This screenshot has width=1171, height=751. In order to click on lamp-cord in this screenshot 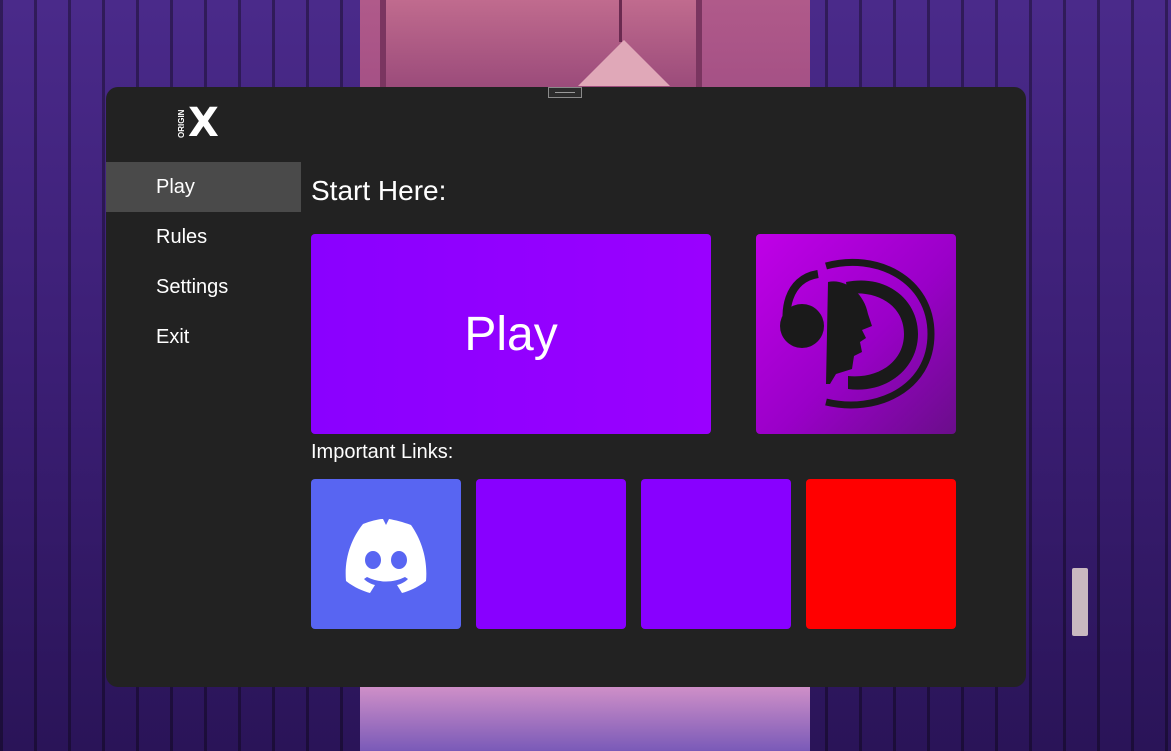, I will do `click(620, 21)`.